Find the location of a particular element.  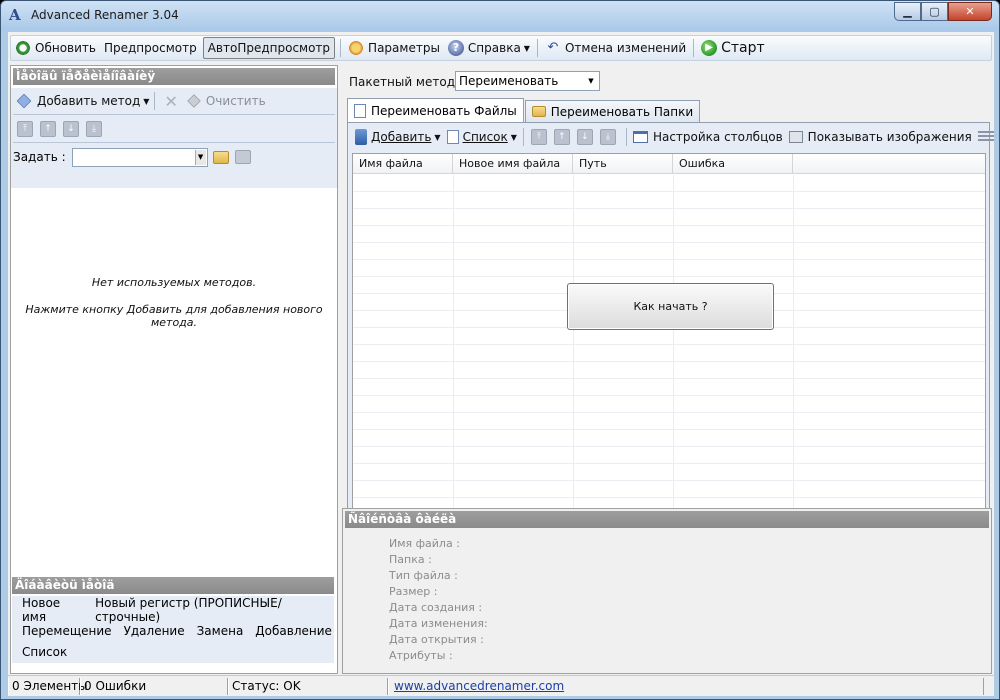

batch-mode-select: Переименовать ▼ is located at coordinates (527, 81).